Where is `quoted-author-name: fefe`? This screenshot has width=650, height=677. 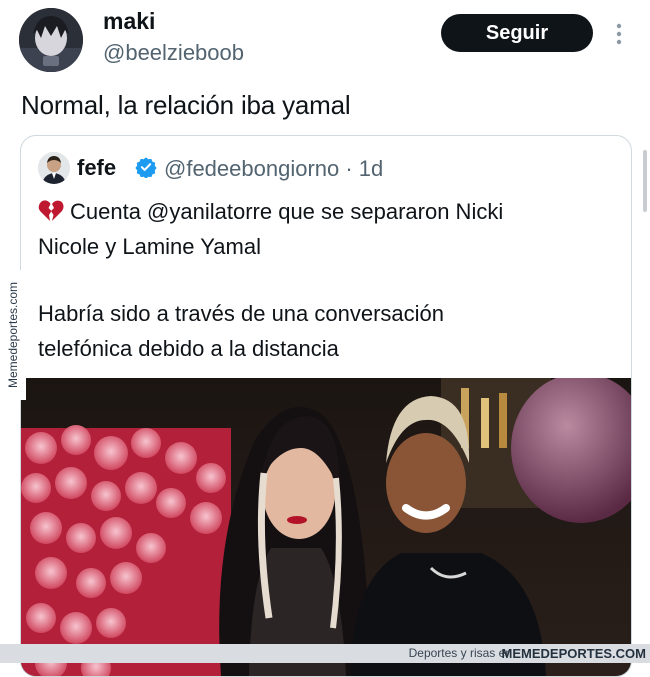 quoted-author-name: fefe is located at coordinates (96, 168).